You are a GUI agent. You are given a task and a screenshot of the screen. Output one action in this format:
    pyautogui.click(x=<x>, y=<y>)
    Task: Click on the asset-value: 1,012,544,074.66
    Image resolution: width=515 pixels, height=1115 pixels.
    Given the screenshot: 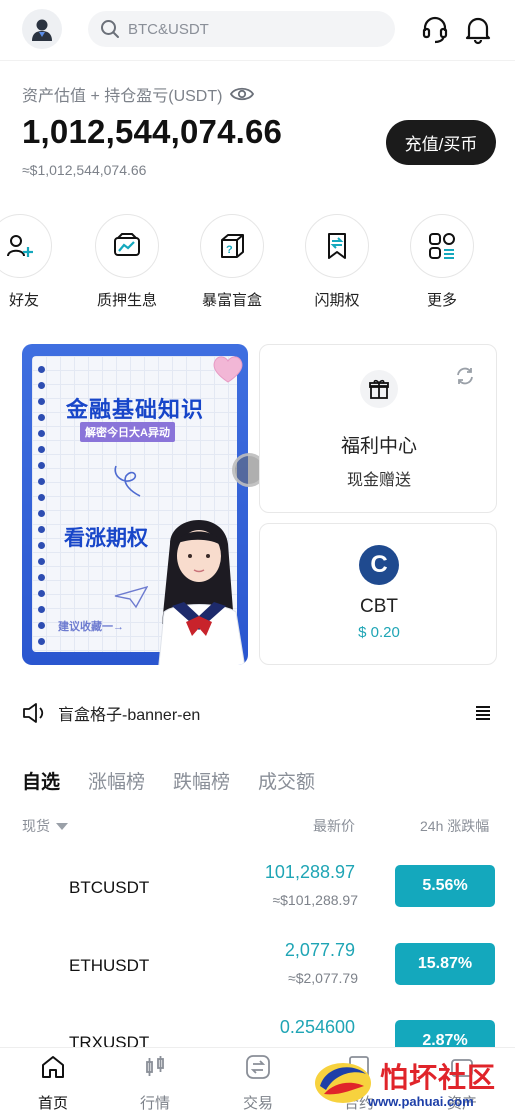 What is the action you would take?
    pyautogui.click(x=152, y=131)
    